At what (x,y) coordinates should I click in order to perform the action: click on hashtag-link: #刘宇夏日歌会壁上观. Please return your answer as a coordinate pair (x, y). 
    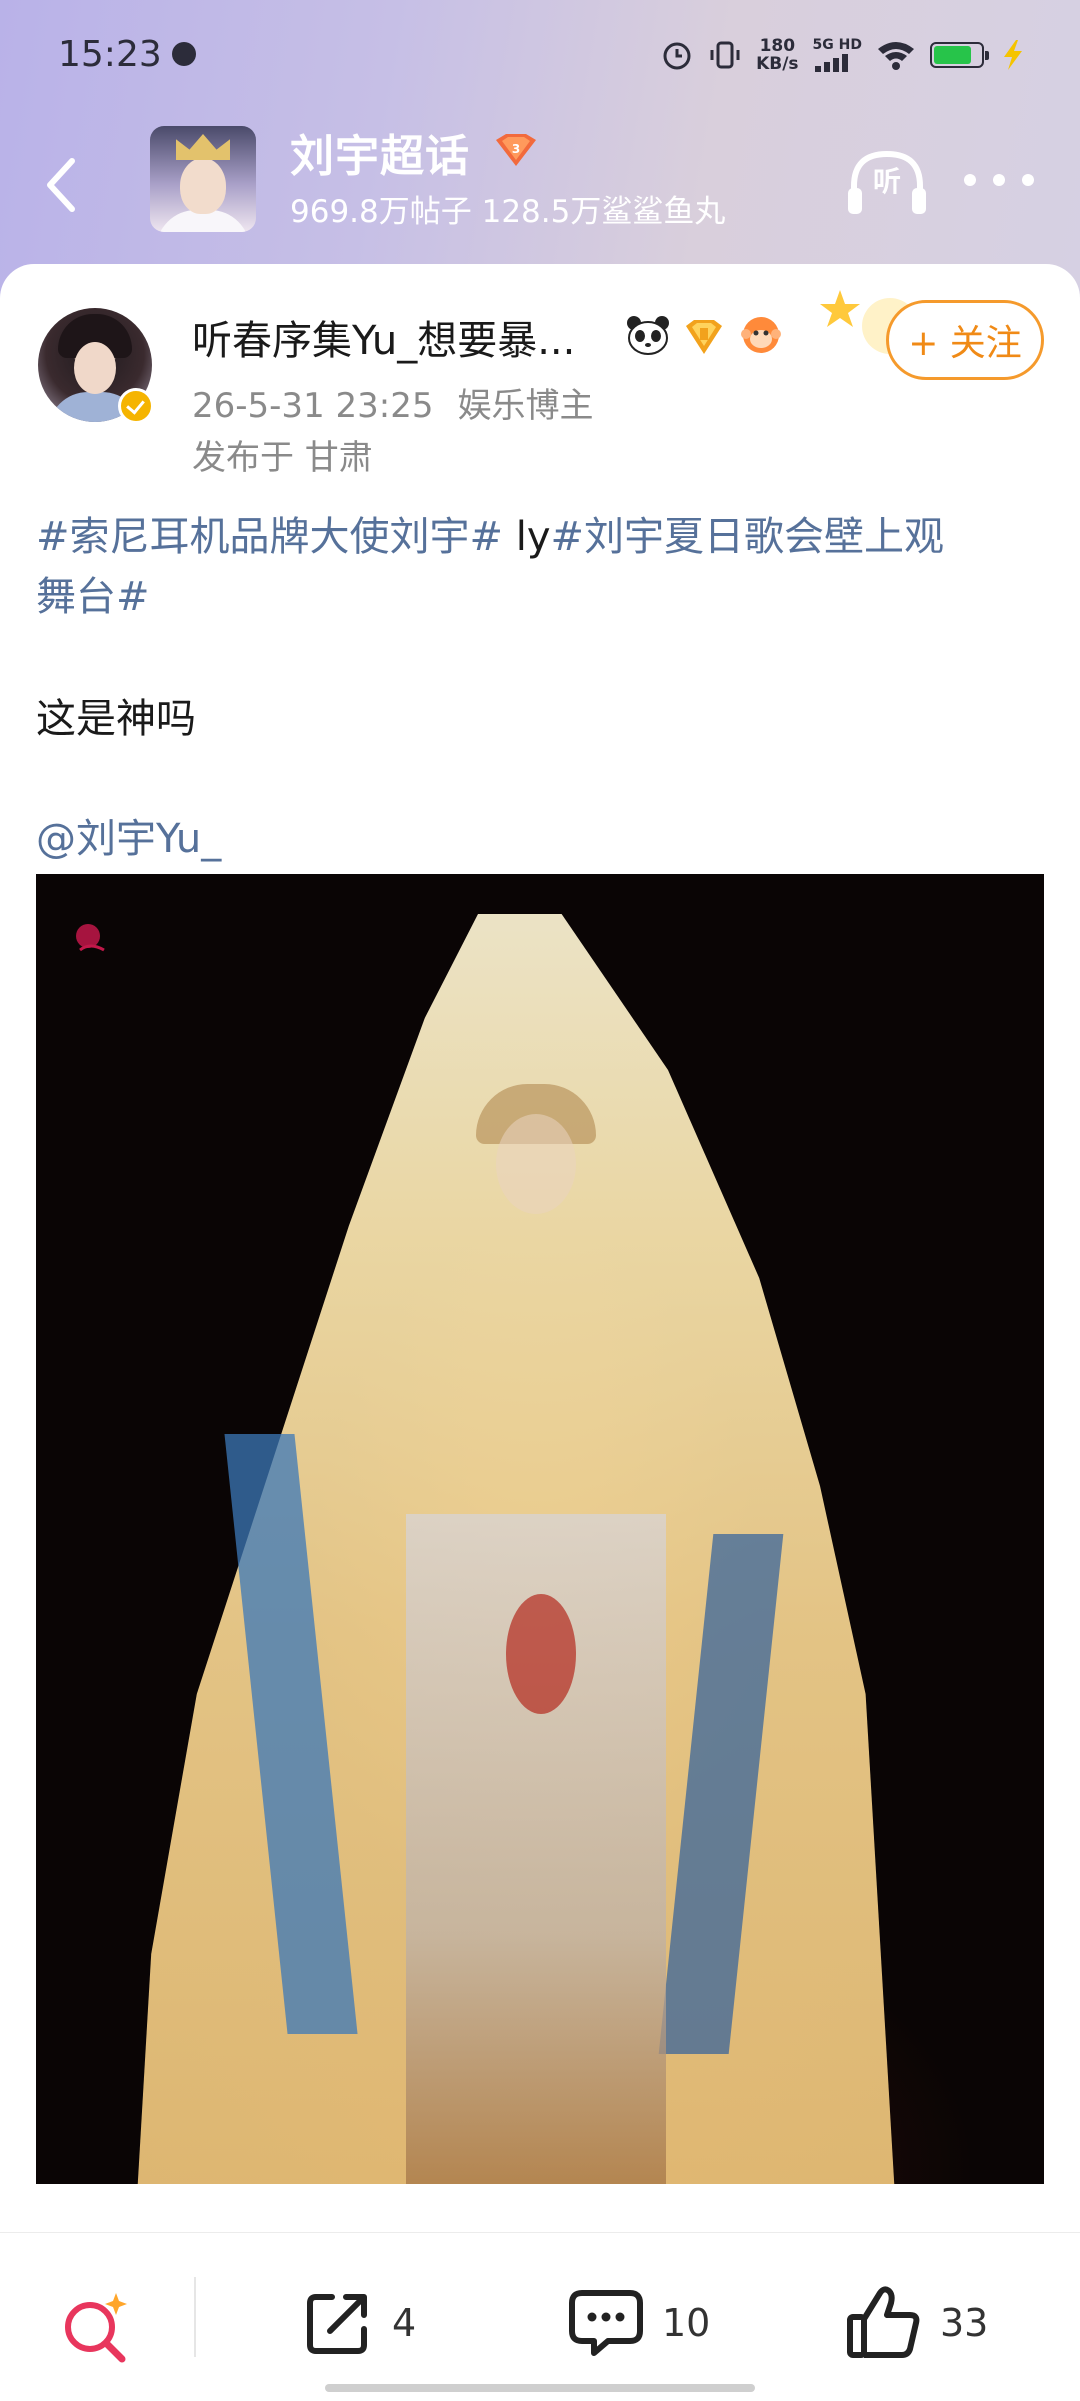
    Looking at the image, I should click on (748, 537).